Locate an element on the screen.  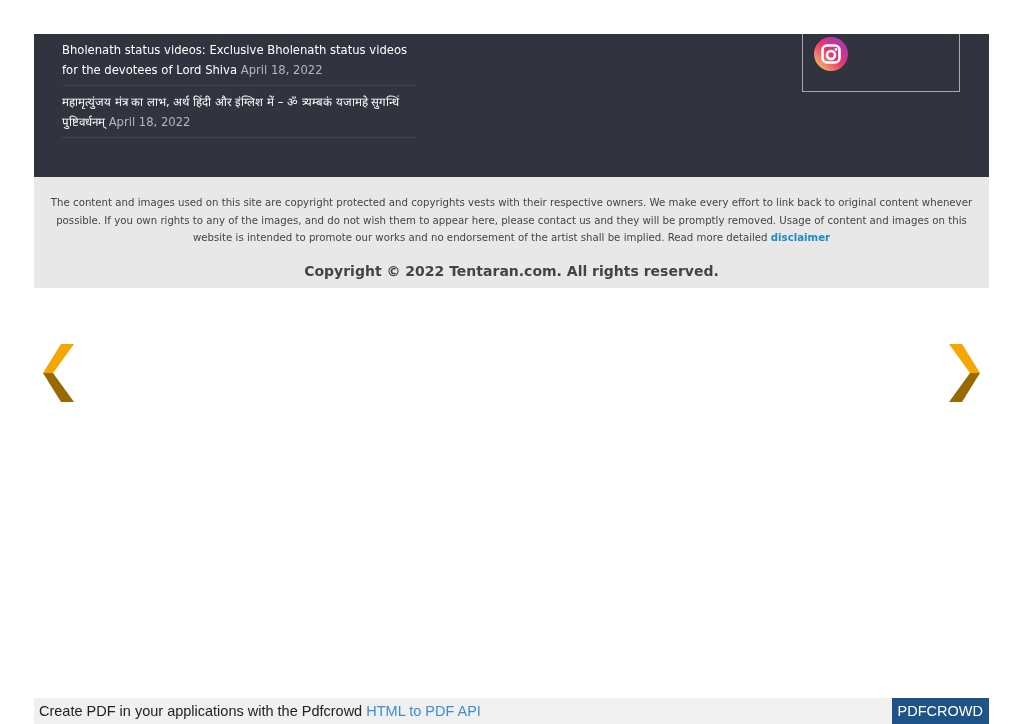
instagram-icon is located at coordinates (831, 54).